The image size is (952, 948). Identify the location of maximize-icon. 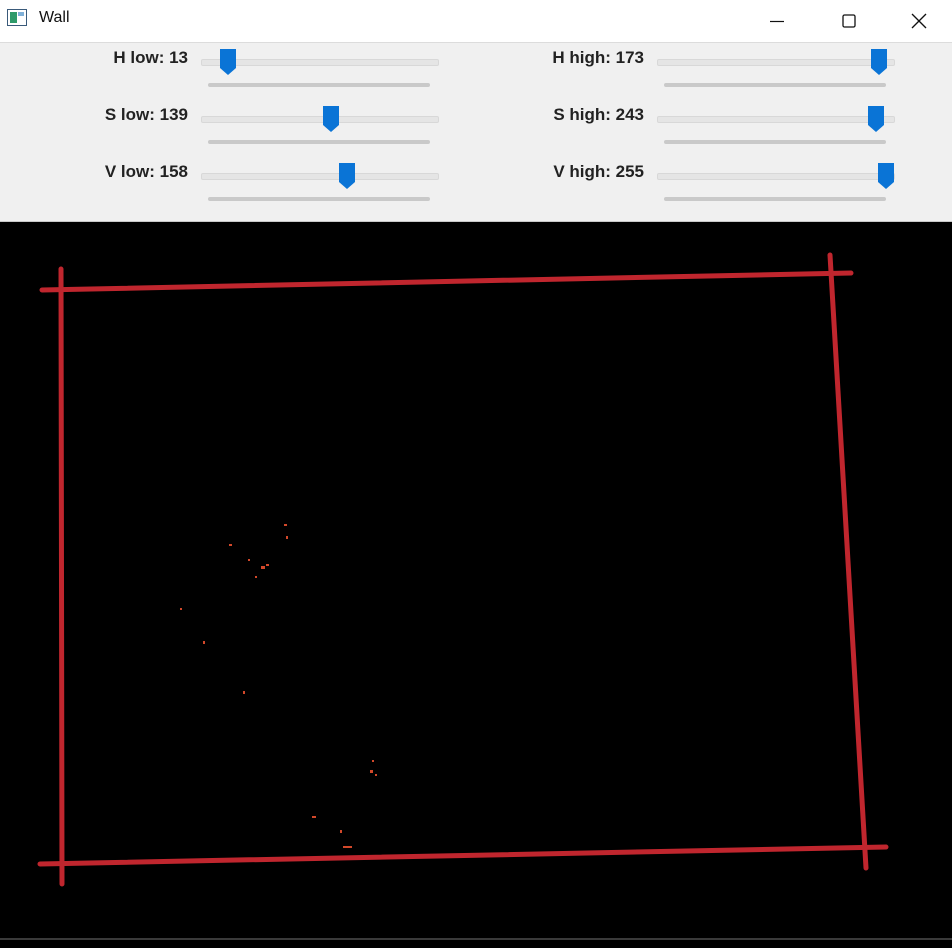
(849, 21).